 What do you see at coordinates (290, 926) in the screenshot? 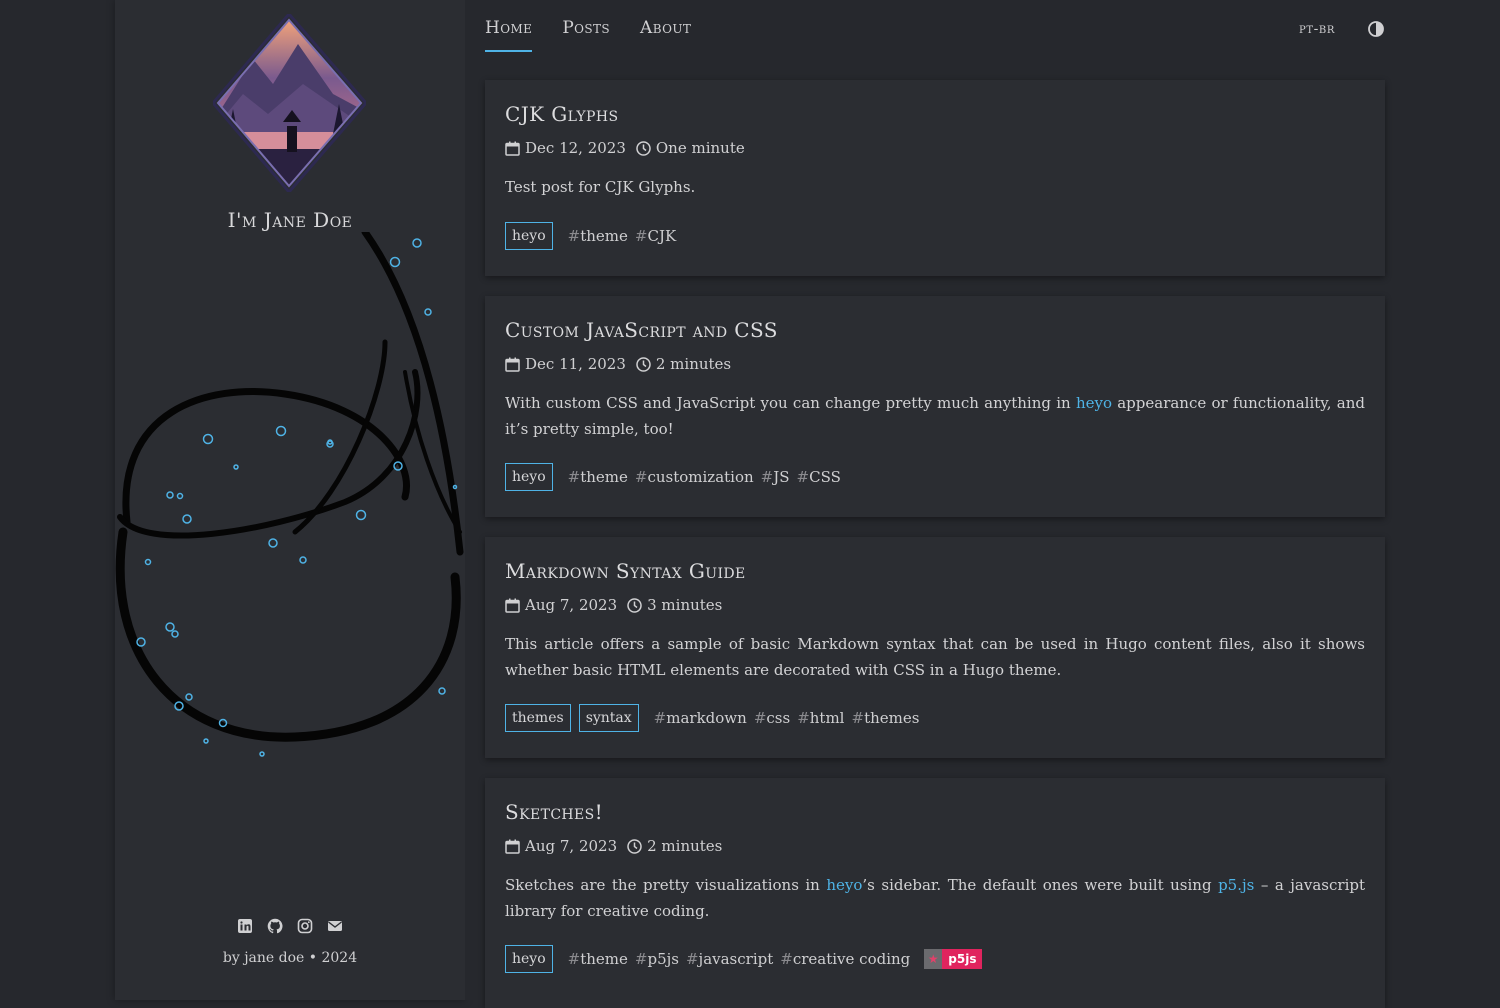
I see `social-links` at bounding box center [290, 926].